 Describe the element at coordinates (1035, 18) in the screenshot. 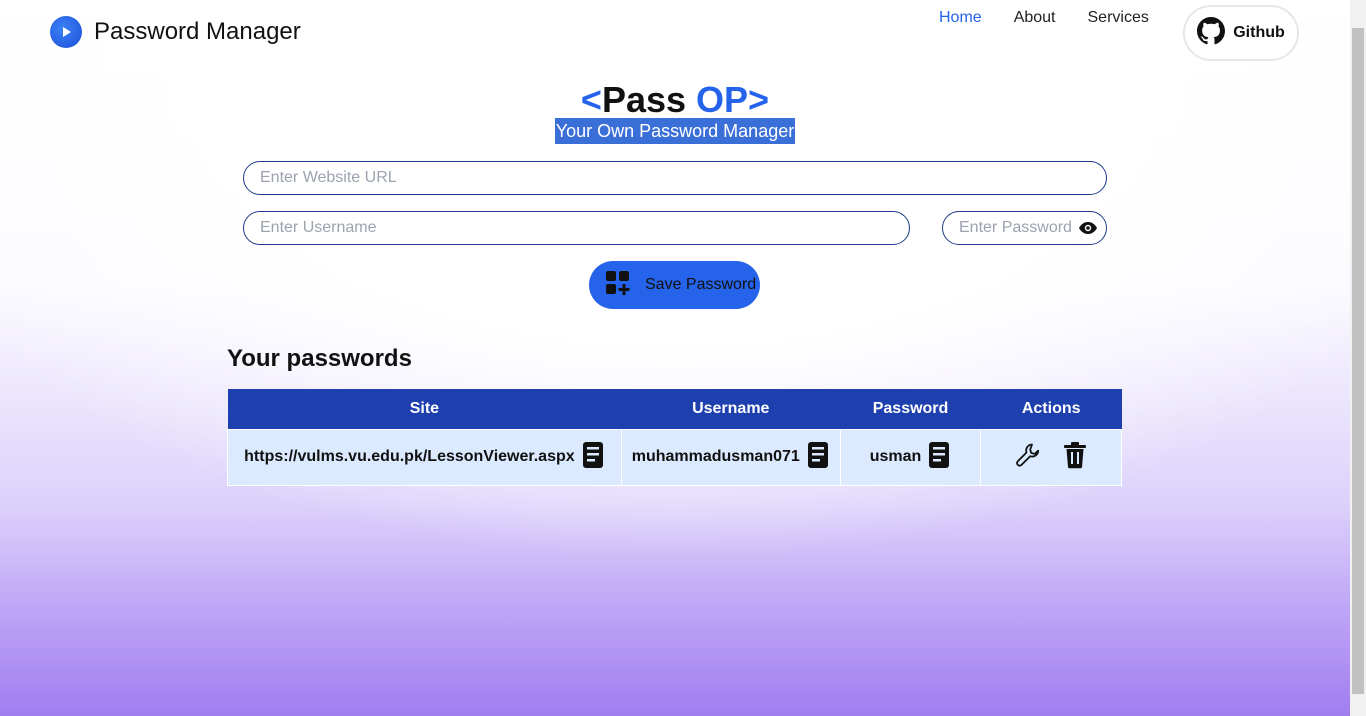

I see `nav-link-about: About` at that location.